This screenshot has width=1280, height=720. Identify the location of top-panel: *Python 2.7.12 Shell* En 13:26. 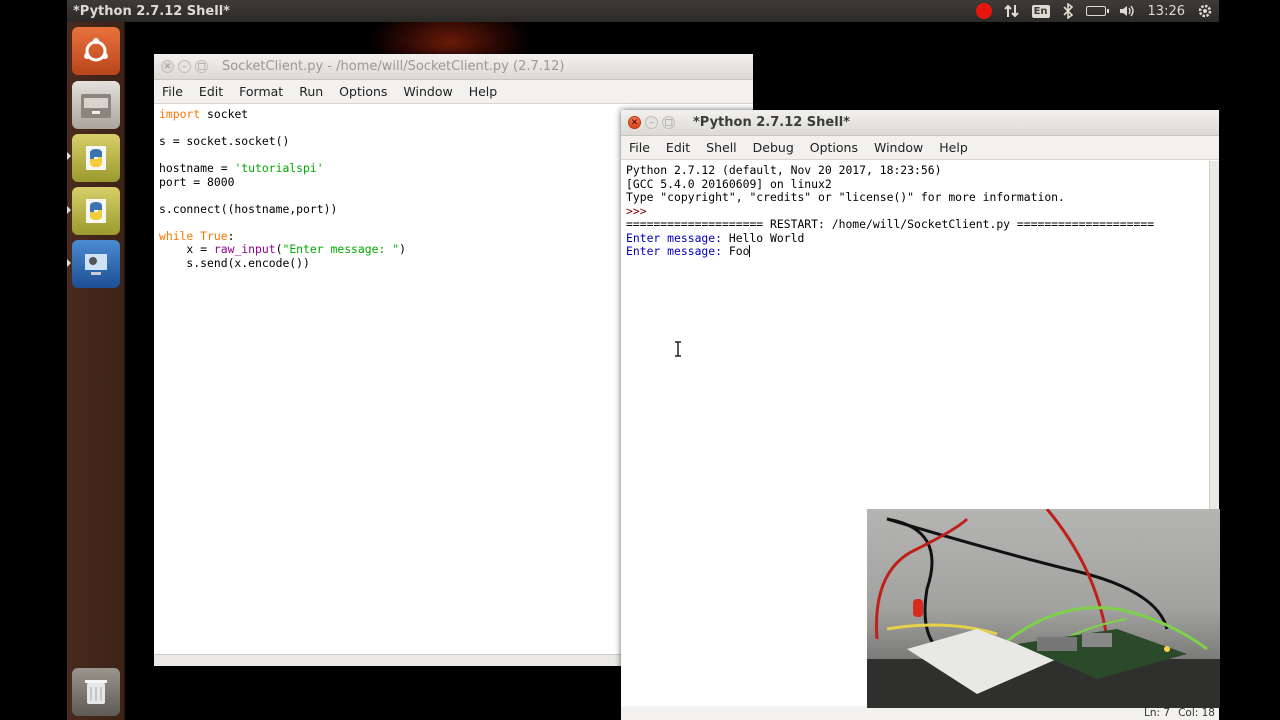
(643, 11).